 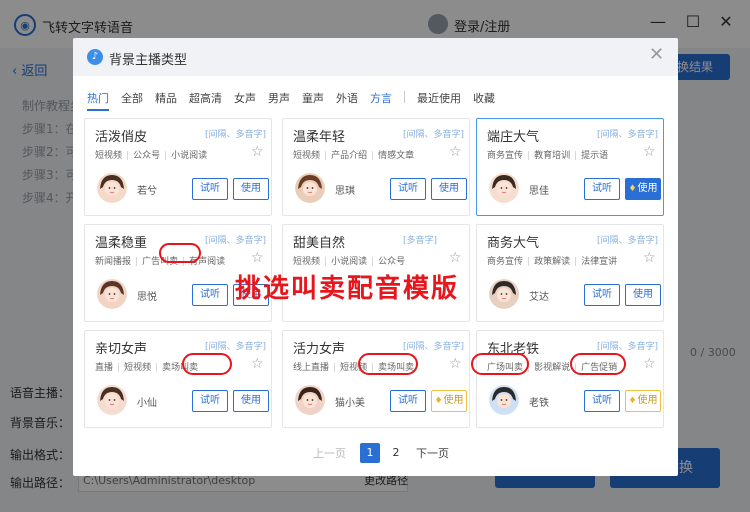 What do you see at coordinates (189, 156) in the screenshot?
I see `category-label: 小说阅读` at bounding box center [189, 156].